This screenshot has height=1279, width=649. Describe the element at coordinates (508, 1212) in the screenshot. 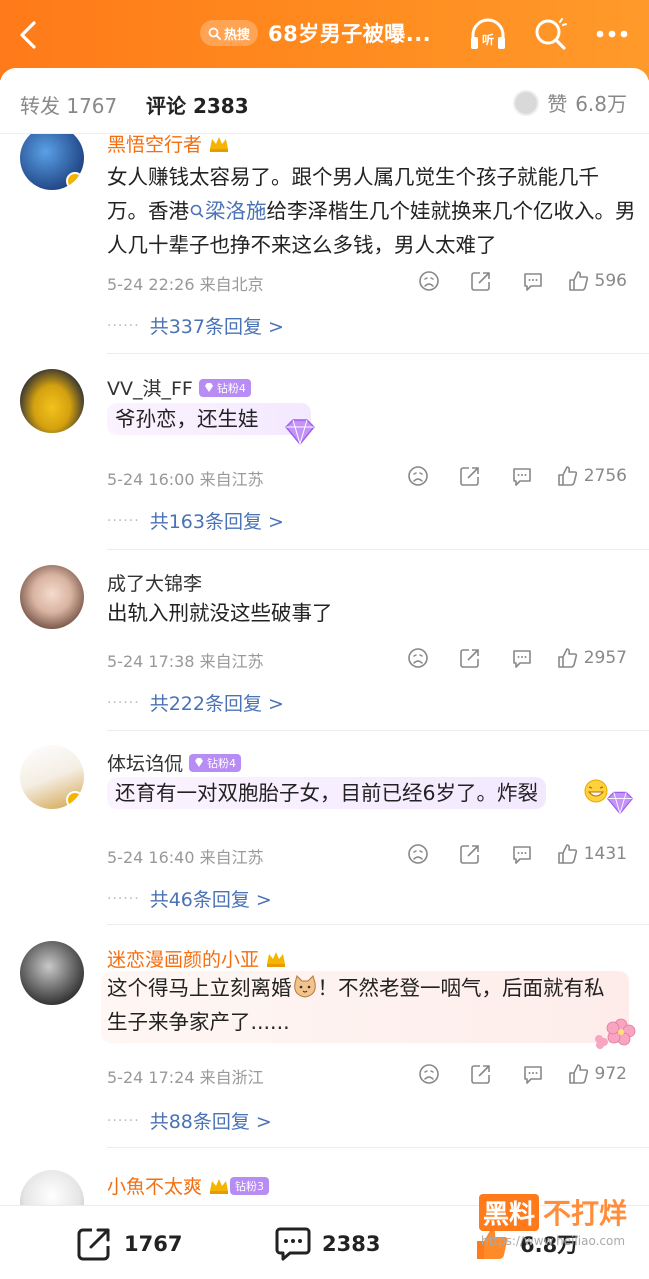

I see `watermark-text: 黑料` at that location.